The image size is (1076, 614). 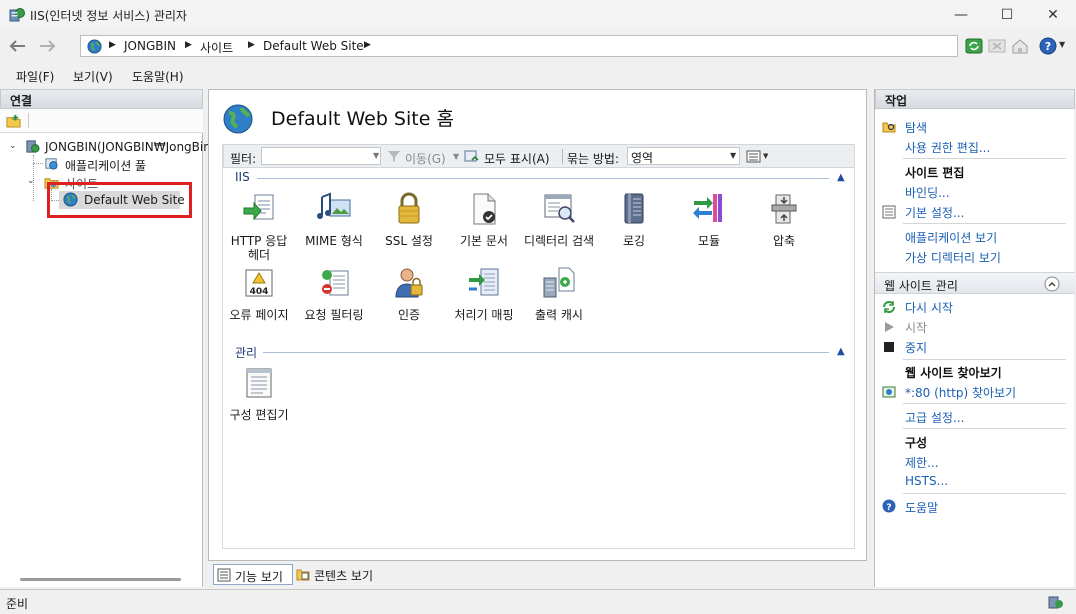 I want to click on go-button: 이동(G), so click(x=425, y=158).